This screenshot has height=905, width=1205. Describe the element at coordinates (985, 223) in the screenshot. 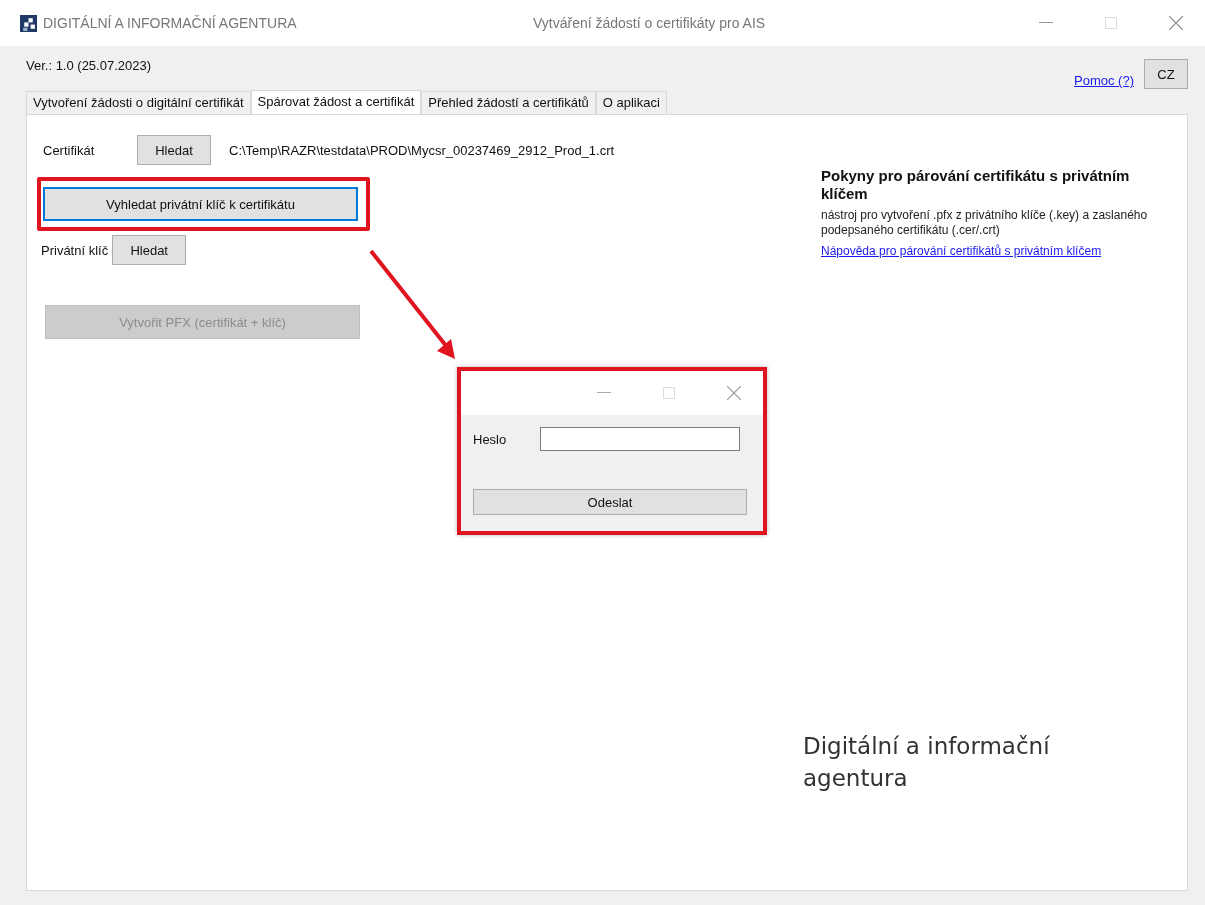

I see `instructions-text: nástroj pro vytvoření .pfx z privátního klíče (.key) a zaslaného podepsaného certifikátu (.cer/.crt)` at that location.